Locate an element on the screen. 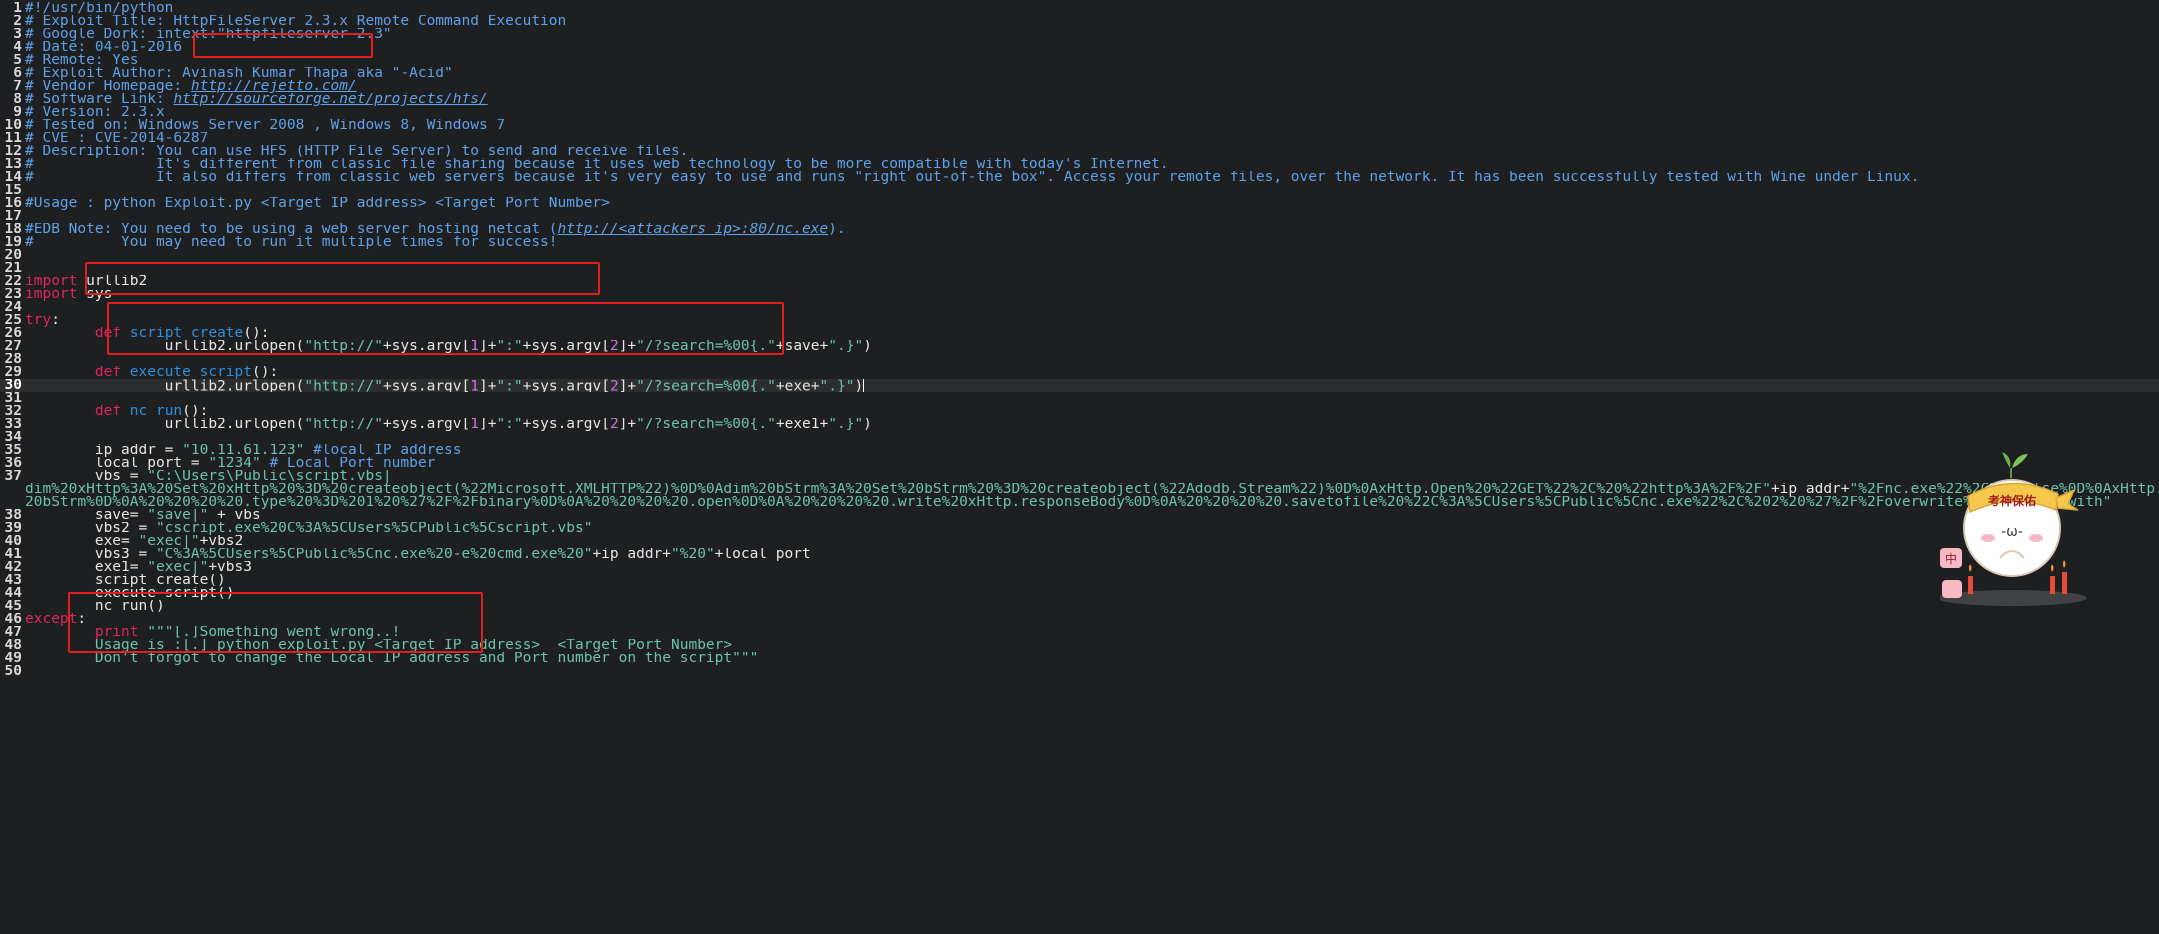  line-number: 23 is located at coordinates (13, 294).